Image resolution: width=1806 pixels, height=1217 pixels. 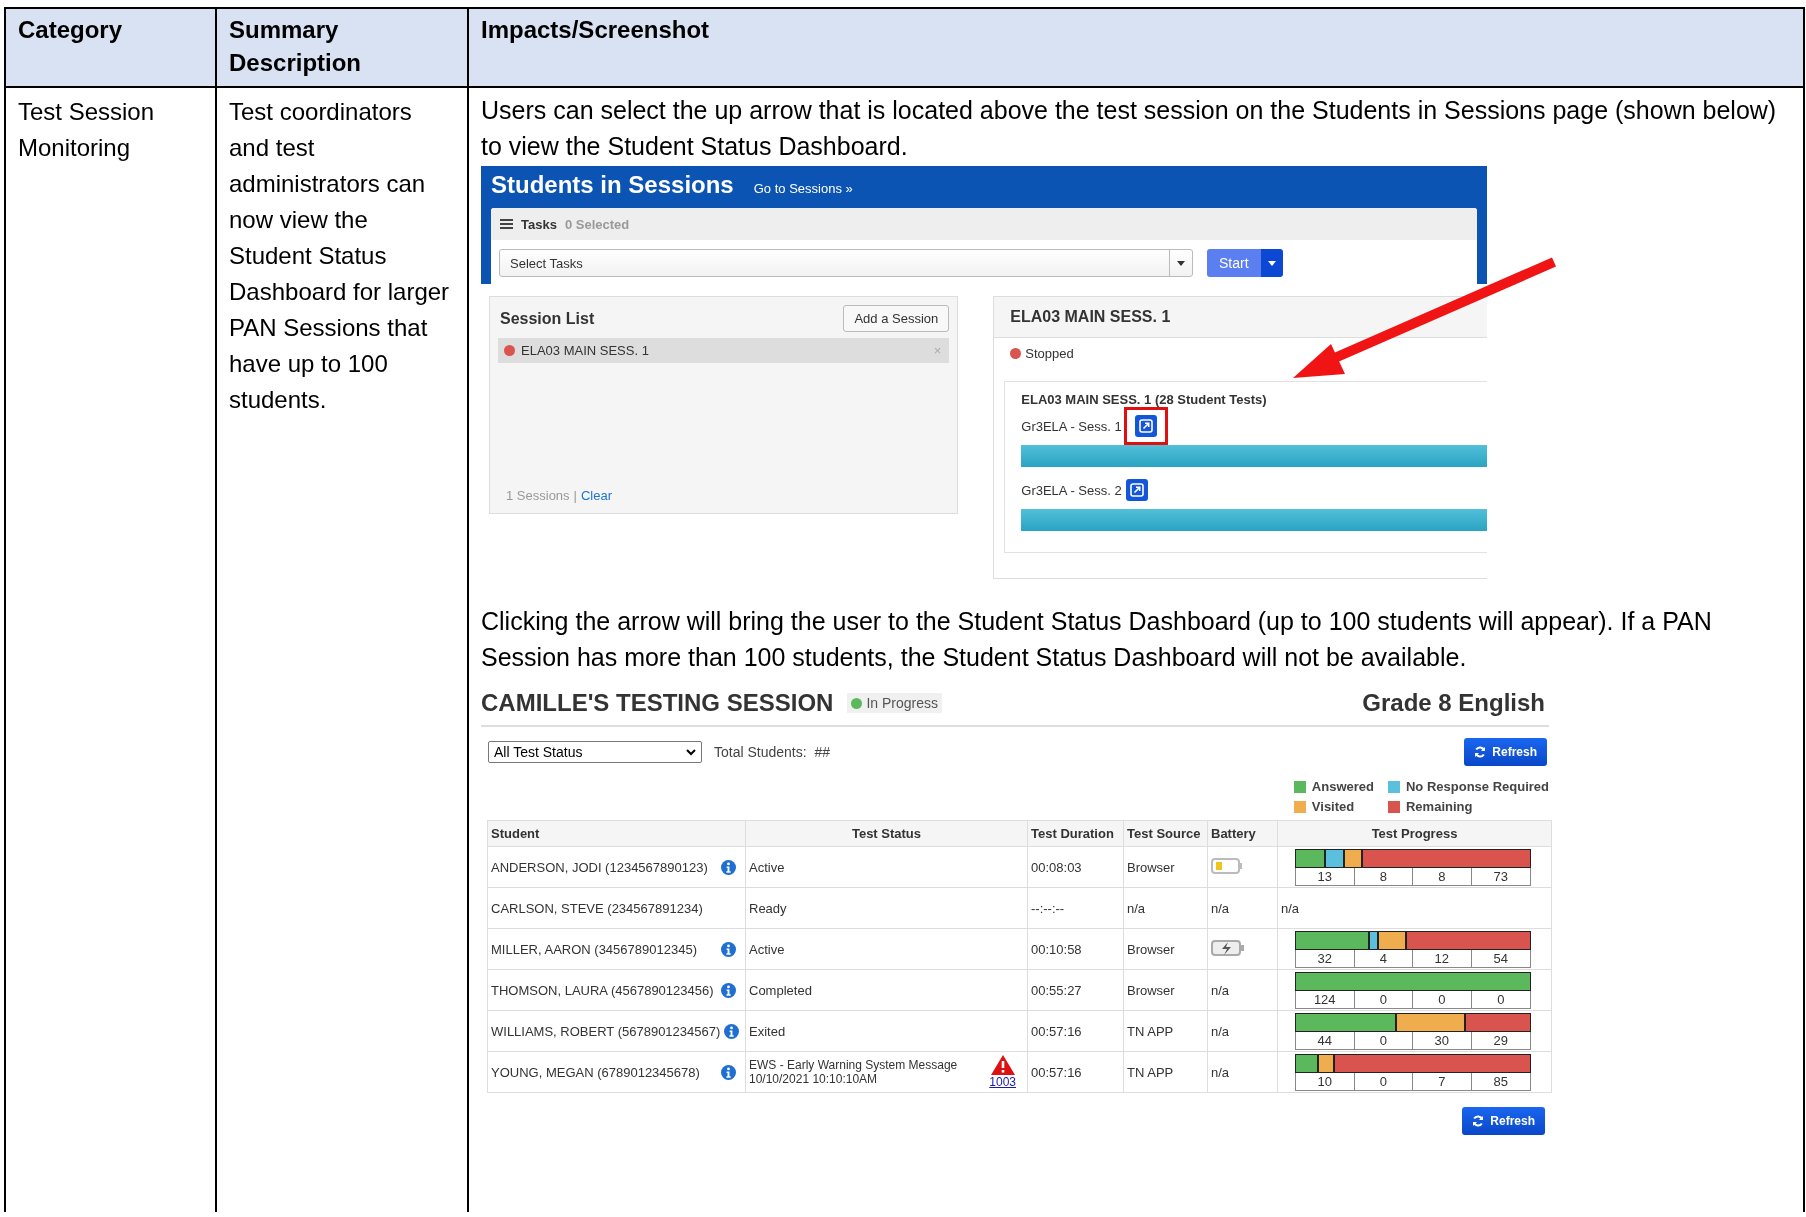 What do you see at coordinates (616, 833) in the screenshot?
I see `column-header: Student` at bounding box center [616, 833].